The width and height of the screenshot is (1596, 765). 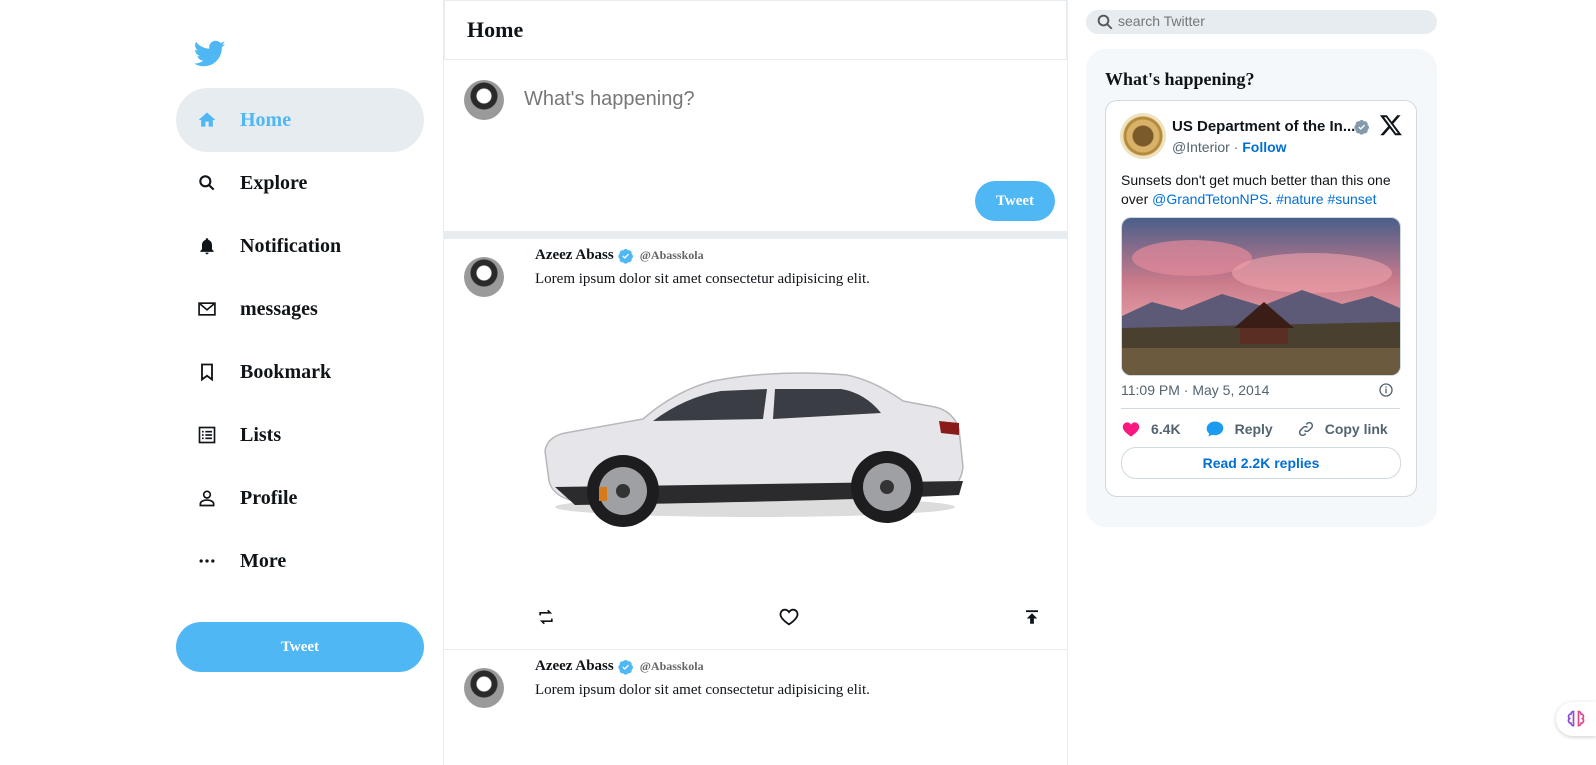 I want to click on info-icon, so click(x=1386, y=390).